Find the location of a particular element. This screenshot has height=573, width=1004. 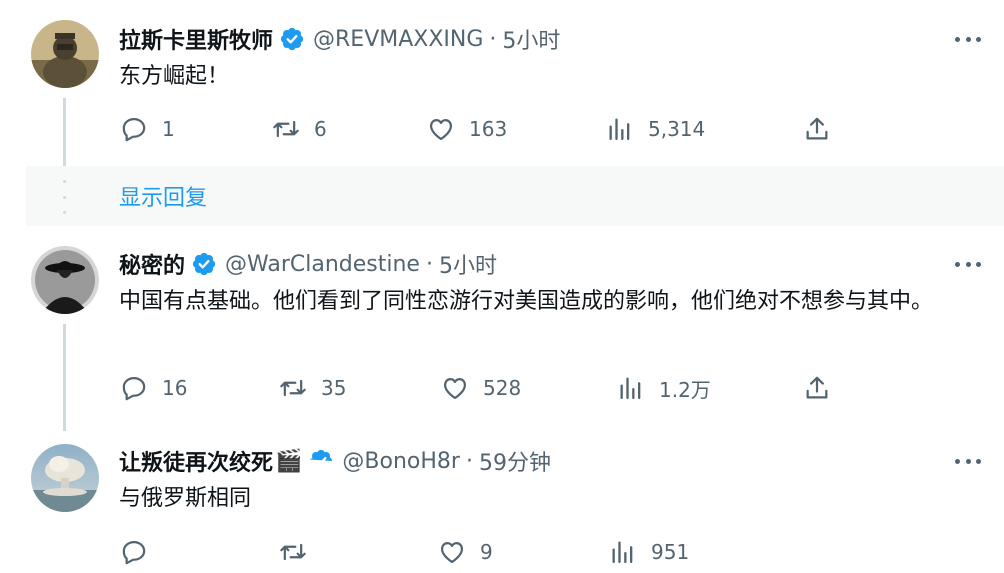

tweet-header: 拉斯卡里斯牧师 @REVMAXXING · 5小时 is located at coordinates (339, 39).